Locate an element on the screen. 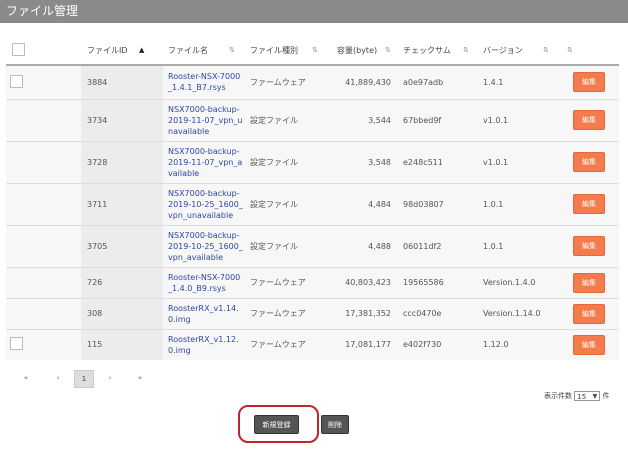 Image resolution: width=628 pixels, height=462 pixels. col-header-name: ファイル名 ⇅ is located at coordinates (204, 51).